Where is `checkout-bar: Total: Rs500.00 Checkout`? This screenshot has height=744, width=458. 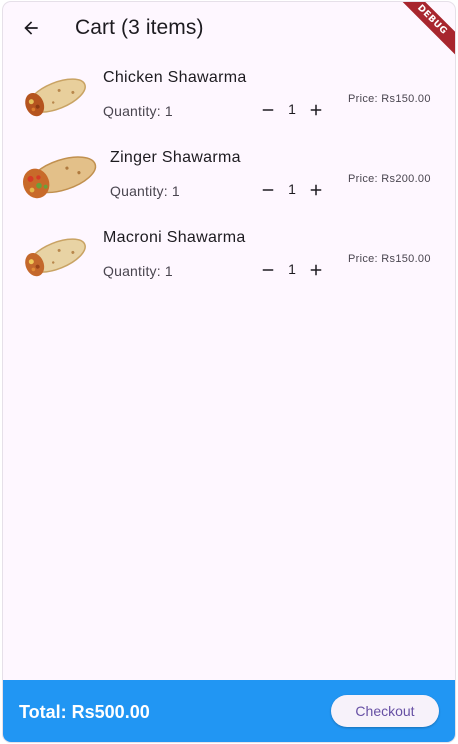
checkout-bar: Total: Rs500.00 Checkout is located at coordinates (229, 711).